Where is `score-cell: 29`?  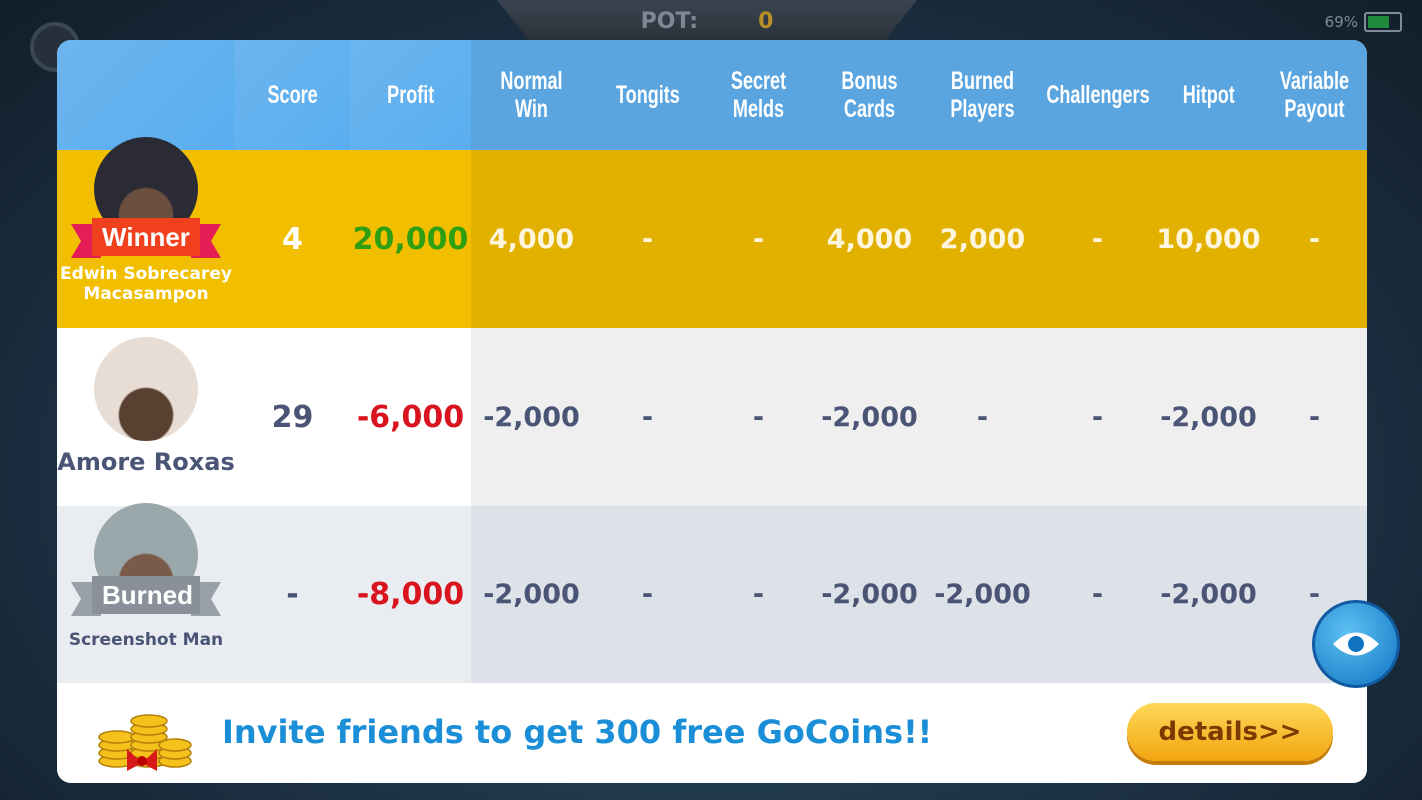
score-cell: 29 is located at coordinates (292, 417).